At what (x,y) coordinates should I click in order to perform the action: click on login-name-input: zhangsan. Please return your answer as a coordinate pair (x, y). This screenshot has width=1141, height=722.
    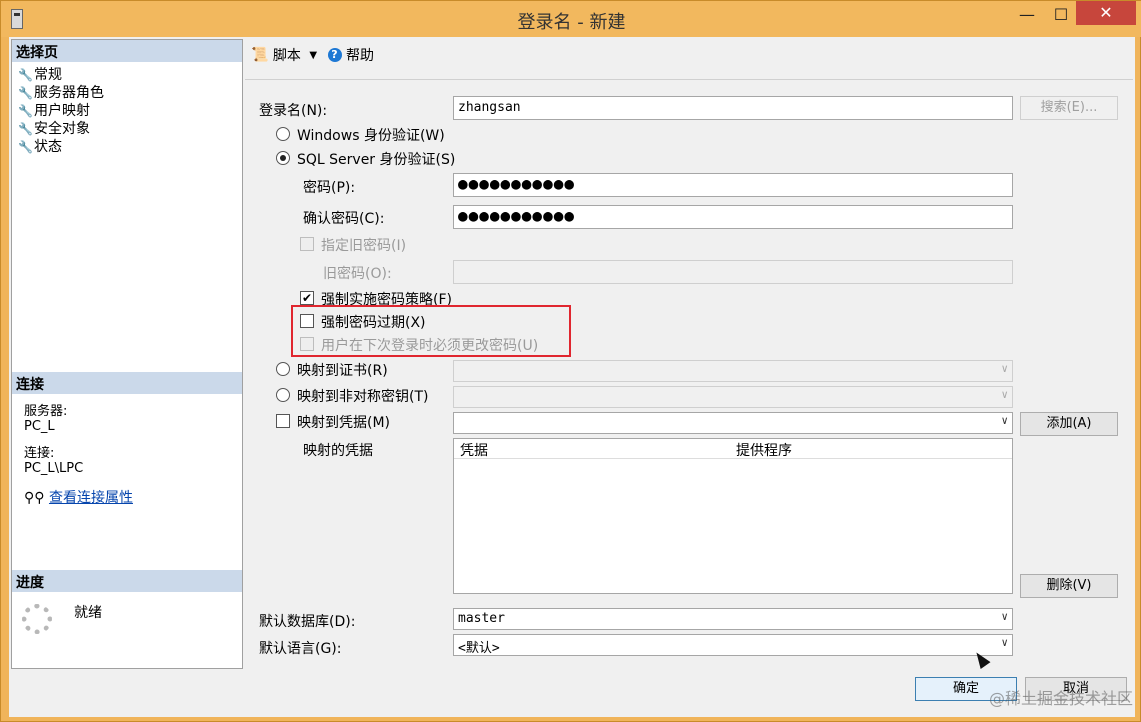
    Looking at the image, I should click on (733, 108).